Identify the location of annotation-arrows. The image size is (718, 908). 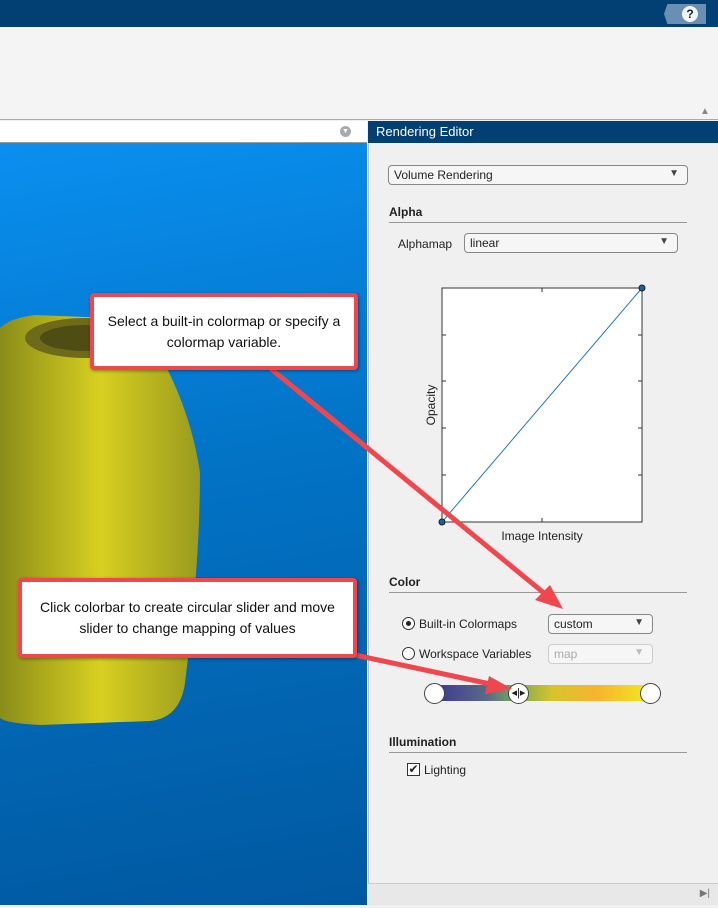
(415, 530).